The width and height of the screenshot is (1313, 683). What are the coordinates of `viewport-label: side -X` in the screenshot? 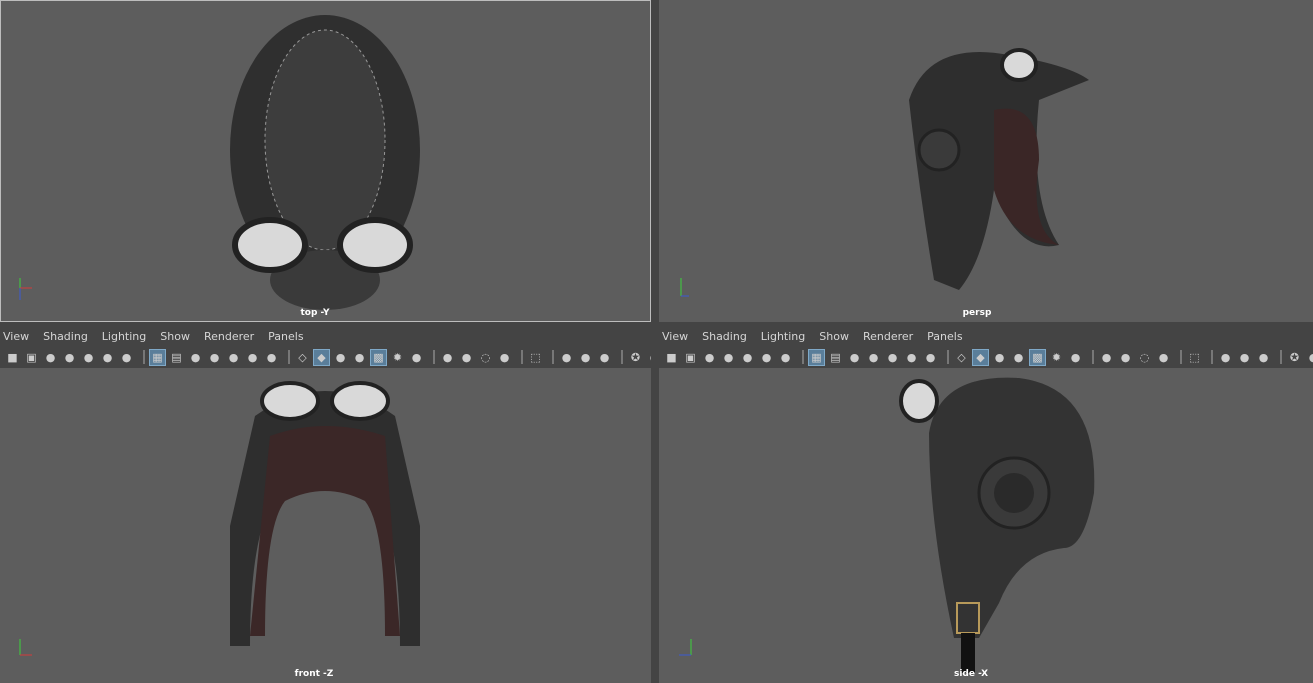 It's located at (971, 674).